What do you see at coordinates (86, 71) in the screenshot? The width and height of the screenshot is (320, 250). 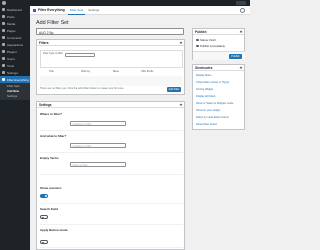 I see `column-filter-by: Filter by` at bounding box center [86, 71].